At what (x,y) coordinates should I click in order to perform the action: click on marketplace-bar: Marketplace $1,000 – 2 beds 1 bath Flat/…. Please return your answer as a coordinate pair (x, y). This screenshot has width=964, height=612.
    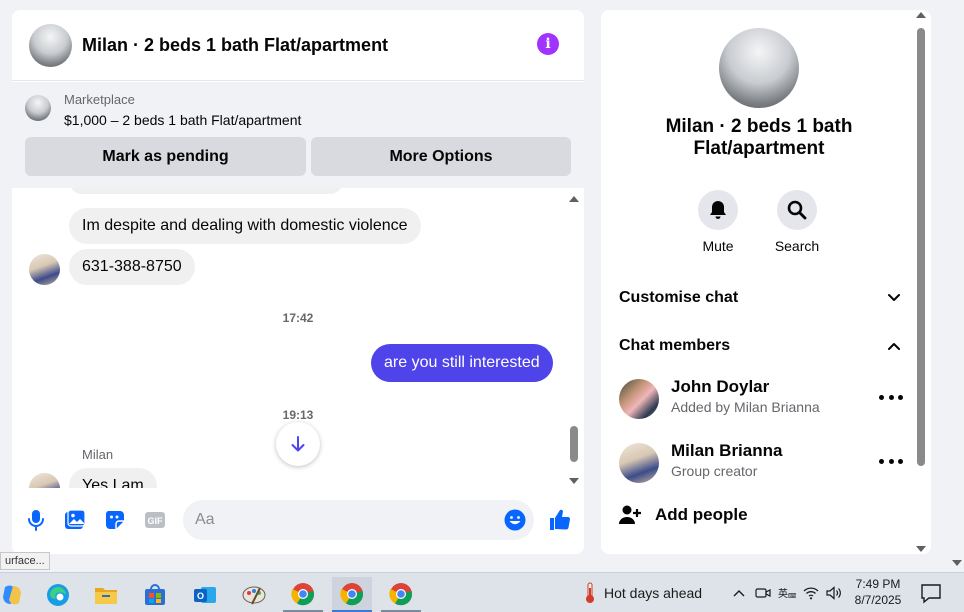
    Looking at the image, I should click on (298, 135).